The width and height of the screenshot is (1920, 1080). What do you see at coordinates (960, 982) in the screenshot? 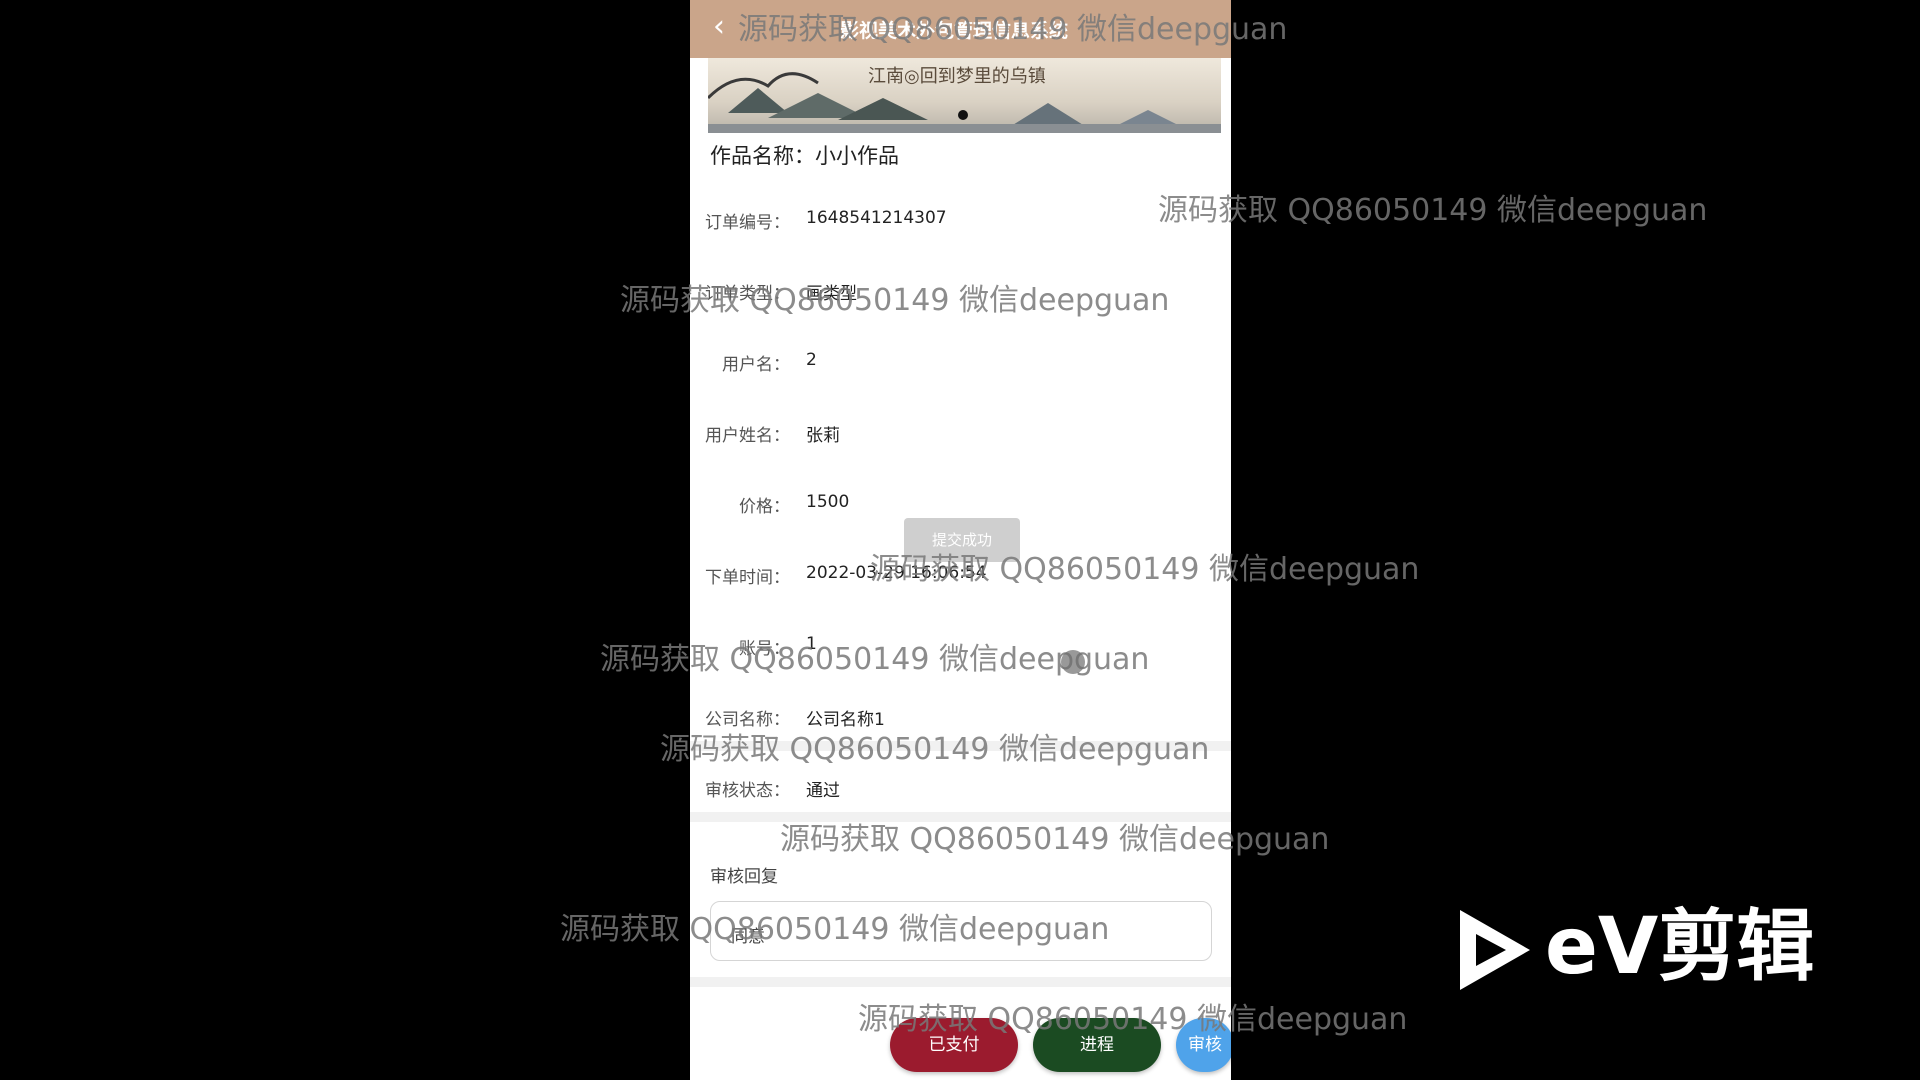
I see `section-divider` at bounding box center [960, 982].